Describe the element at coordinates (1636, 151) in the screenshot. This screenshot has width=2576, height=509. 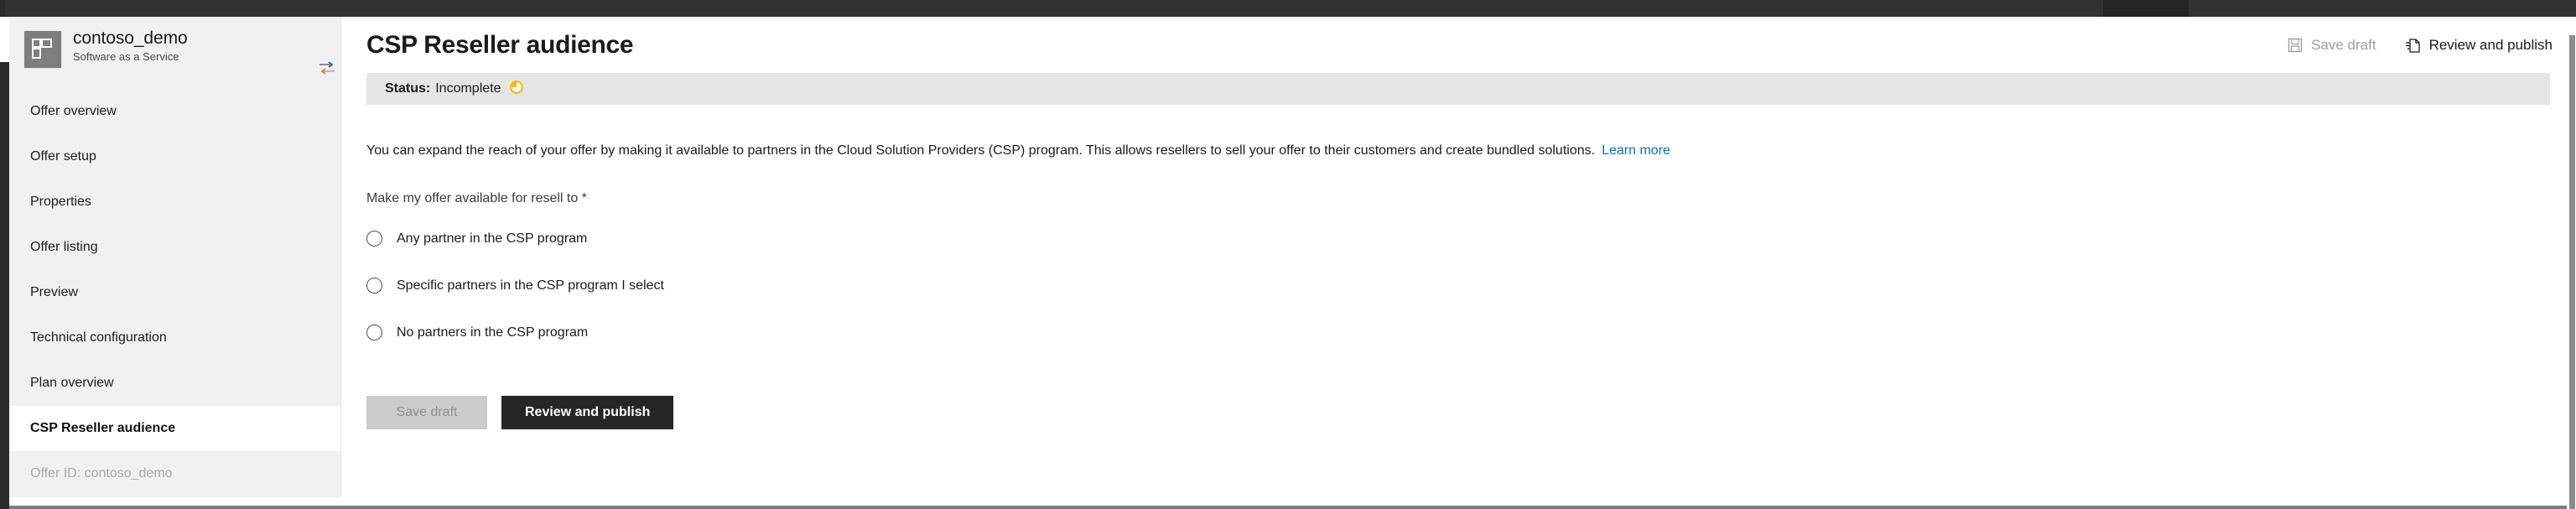
I see `learn-more-link: Learn more` at that location.